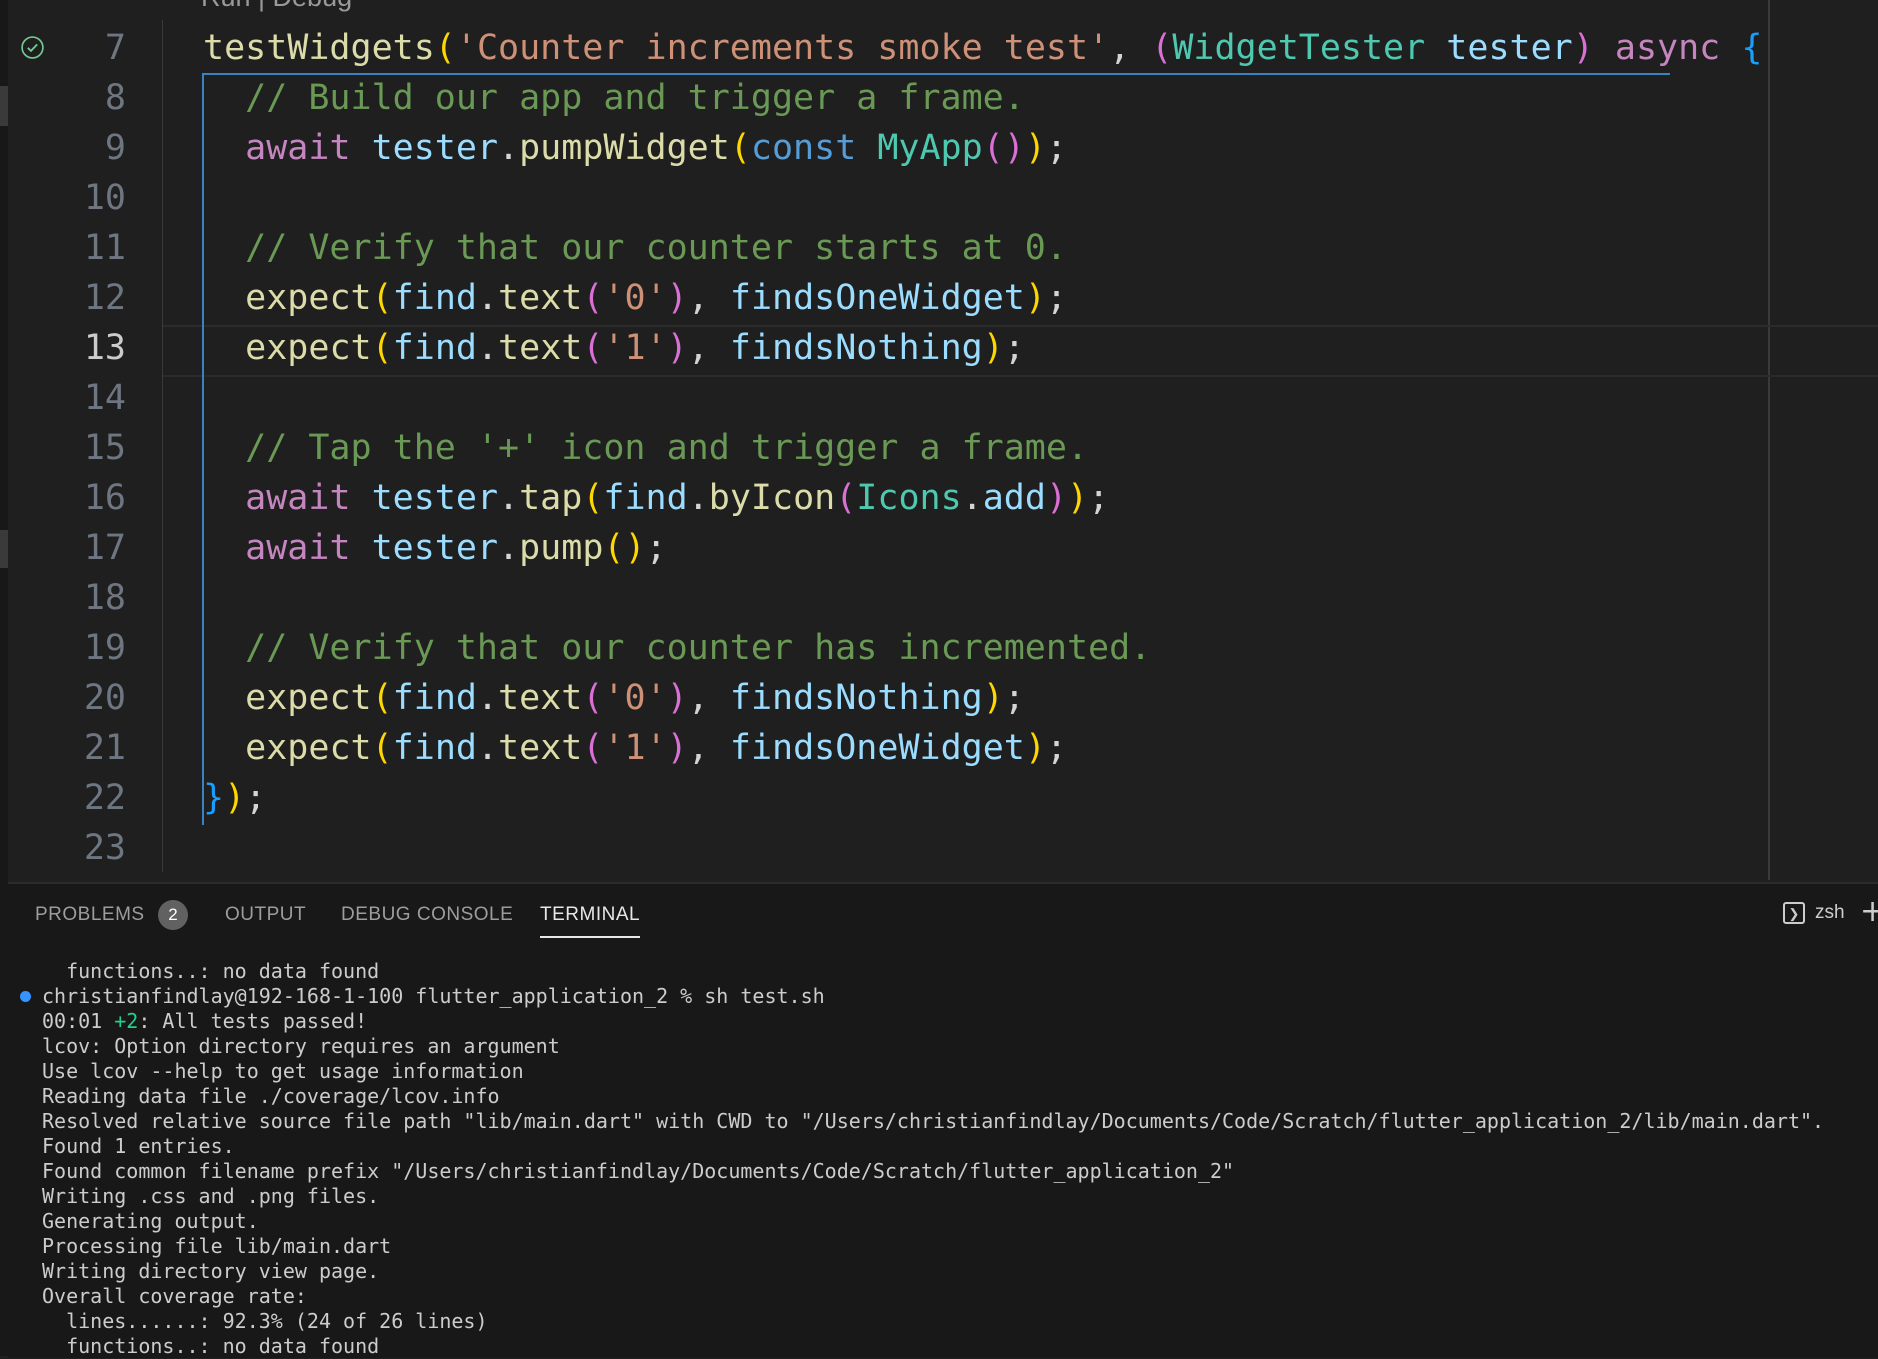 This screenshot has height=1359, width=1878. I want to click on code-text: expect(find.text('1'), findsOneWidget);, so click(635, 748).